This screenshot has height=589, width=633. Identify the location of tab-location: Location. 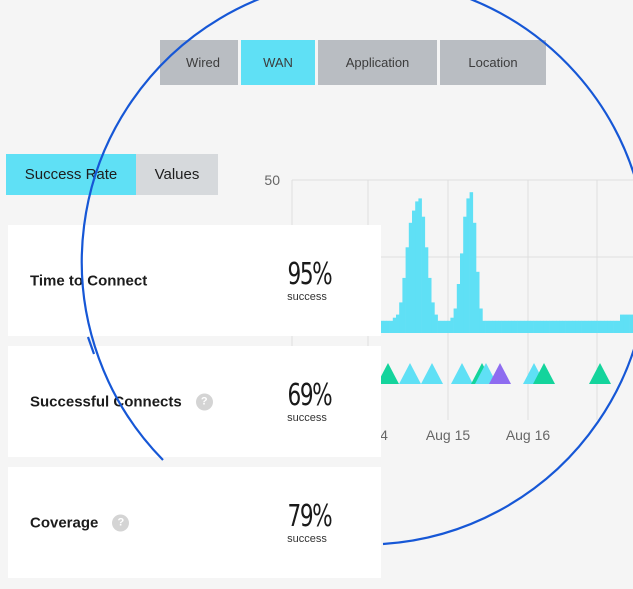
(493, 62).